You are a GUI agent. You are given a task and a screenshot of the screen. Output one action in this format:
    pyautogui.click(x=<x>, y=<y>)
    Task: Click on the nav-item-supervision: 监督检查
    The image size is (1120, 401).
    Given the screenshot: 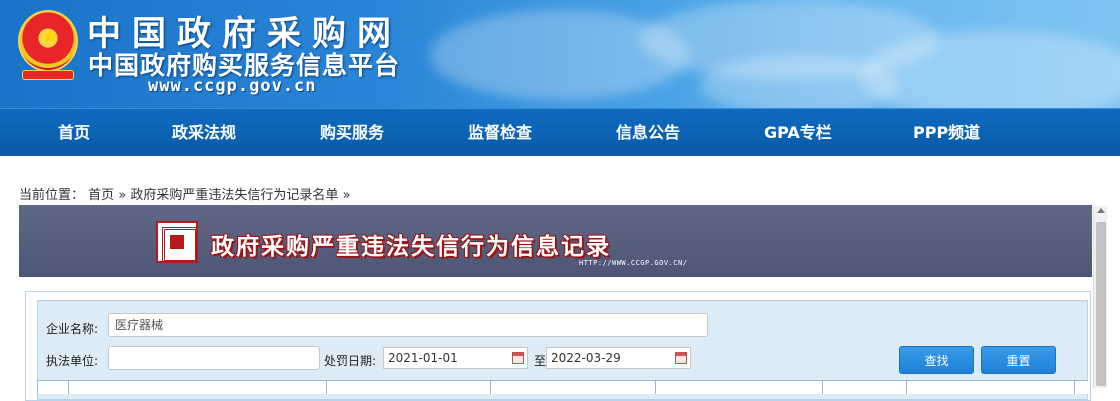 What is the action you would take?
    pyautogui.click(x=500, y=133)
    